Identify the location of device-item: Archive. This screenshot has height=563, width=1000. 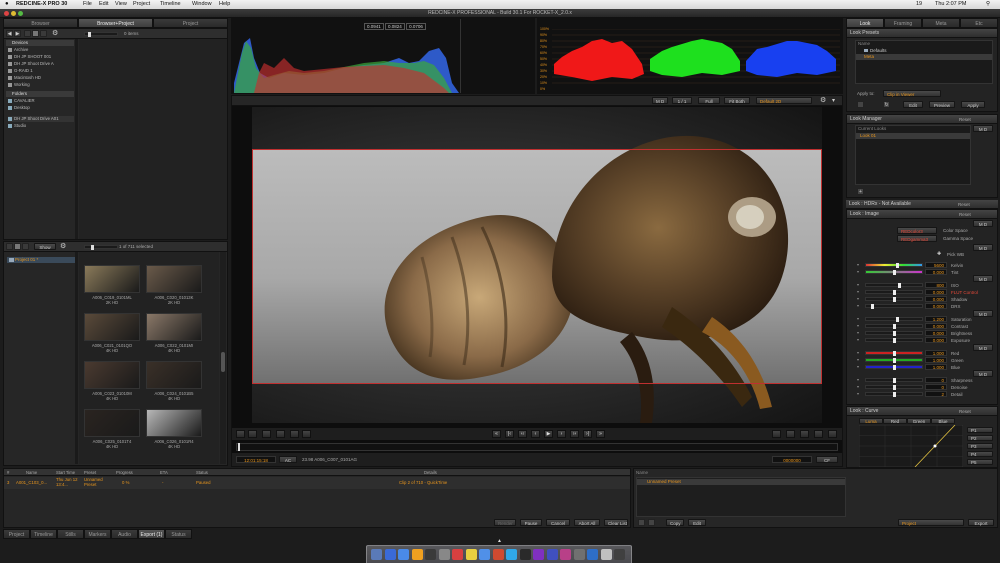
(41, 50).